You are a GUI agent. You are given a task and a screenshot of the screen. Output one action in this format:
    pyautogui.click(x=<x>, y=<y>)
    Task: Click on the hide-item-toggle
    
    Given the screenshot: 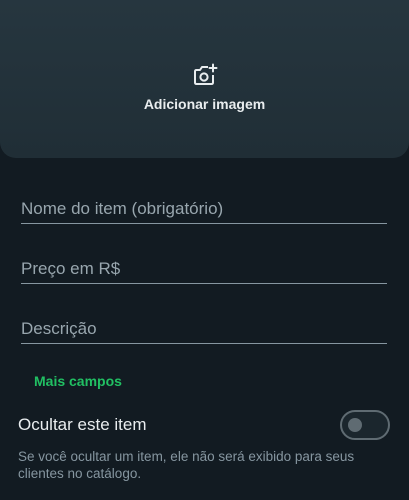 What is the action you would take?
    pyautogui.click(x=365, y=425)
    